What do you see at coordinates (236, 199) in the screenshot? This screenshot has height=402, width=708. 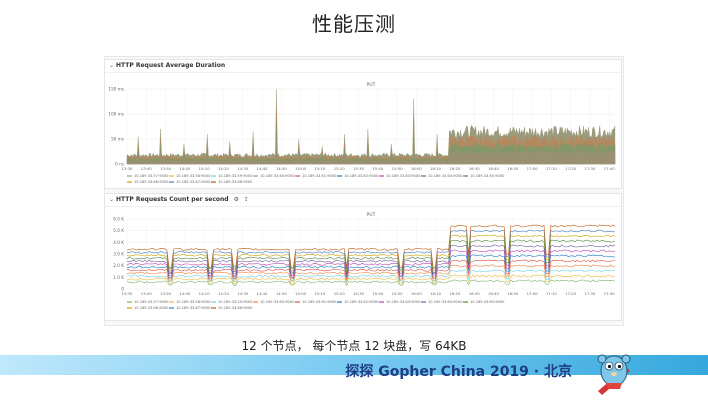 I see `info-icon: ⚙` at bounding box center [236, 199].